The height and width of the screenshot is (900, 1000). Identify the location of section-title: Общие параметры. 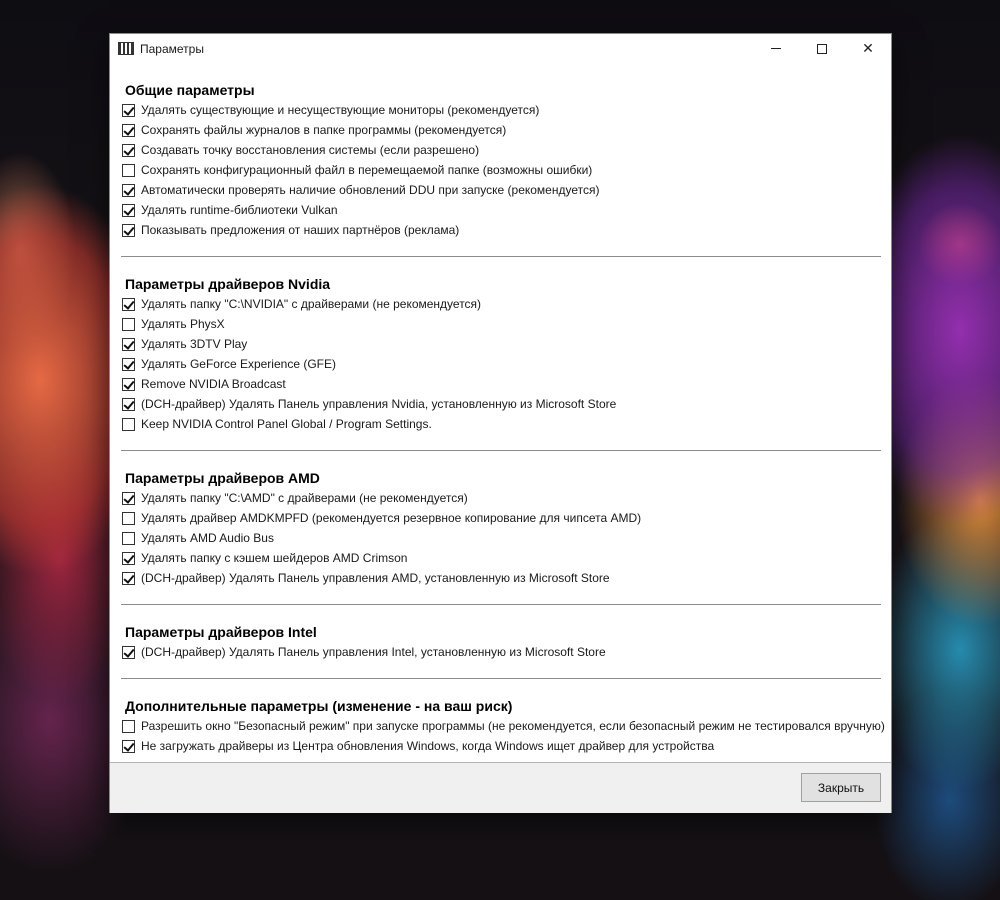
(190, 90).